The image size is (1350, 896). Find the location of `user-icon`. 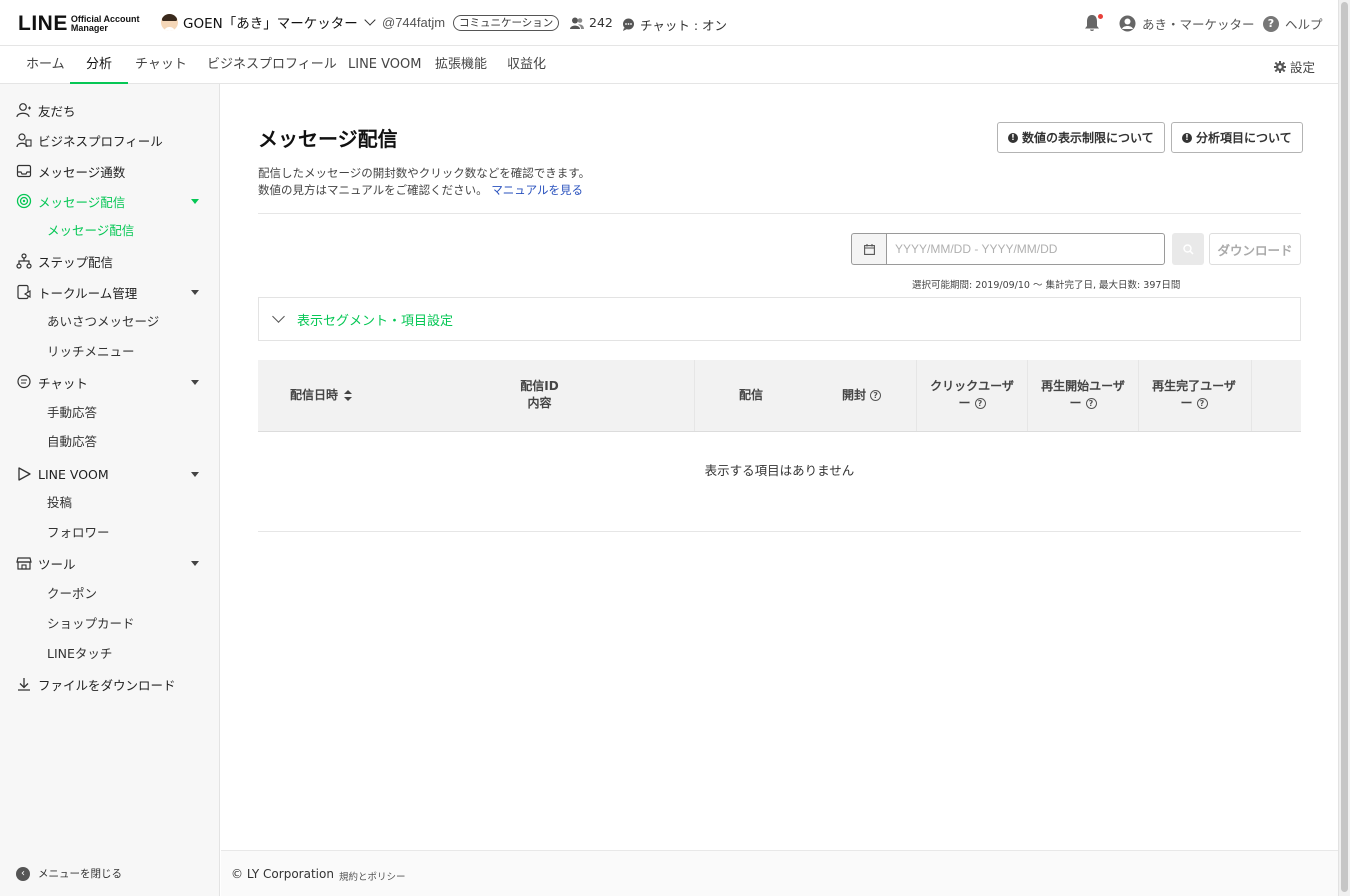

user-icon is located at coordinates (24, 110).